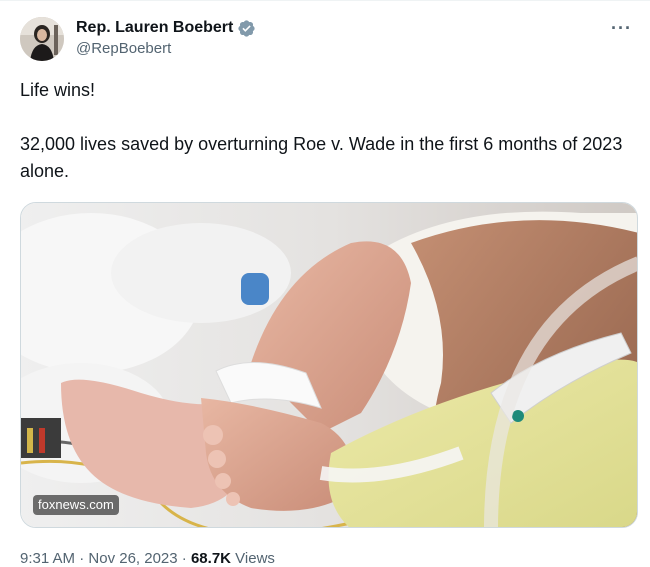  Describe the element at coordinates (58, 90) in the screenshot. I see `tweet-paragraph: Life wins!` at that location.